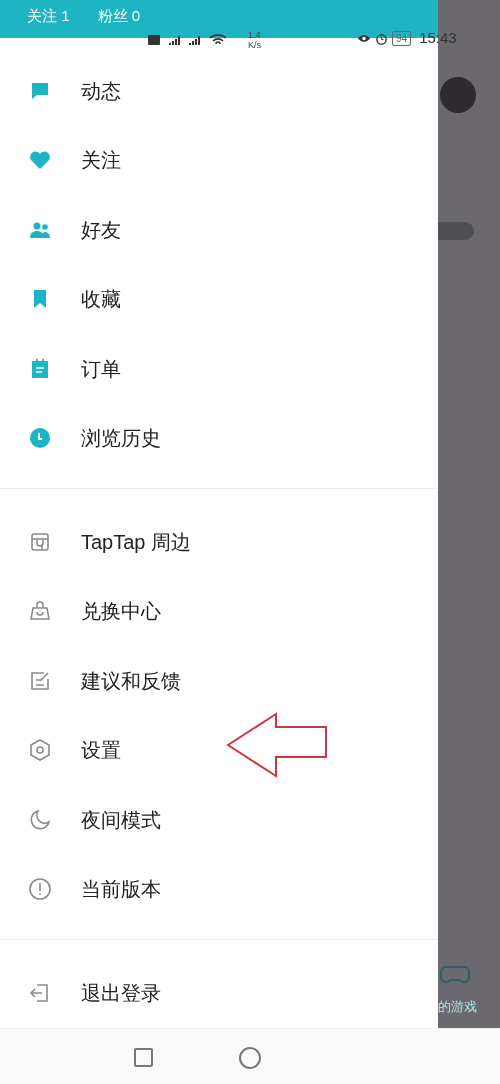 Image resolution: width=500 pixels, height=1084 pixels. I want to click on menu-item: 动态, so click(219, 91).